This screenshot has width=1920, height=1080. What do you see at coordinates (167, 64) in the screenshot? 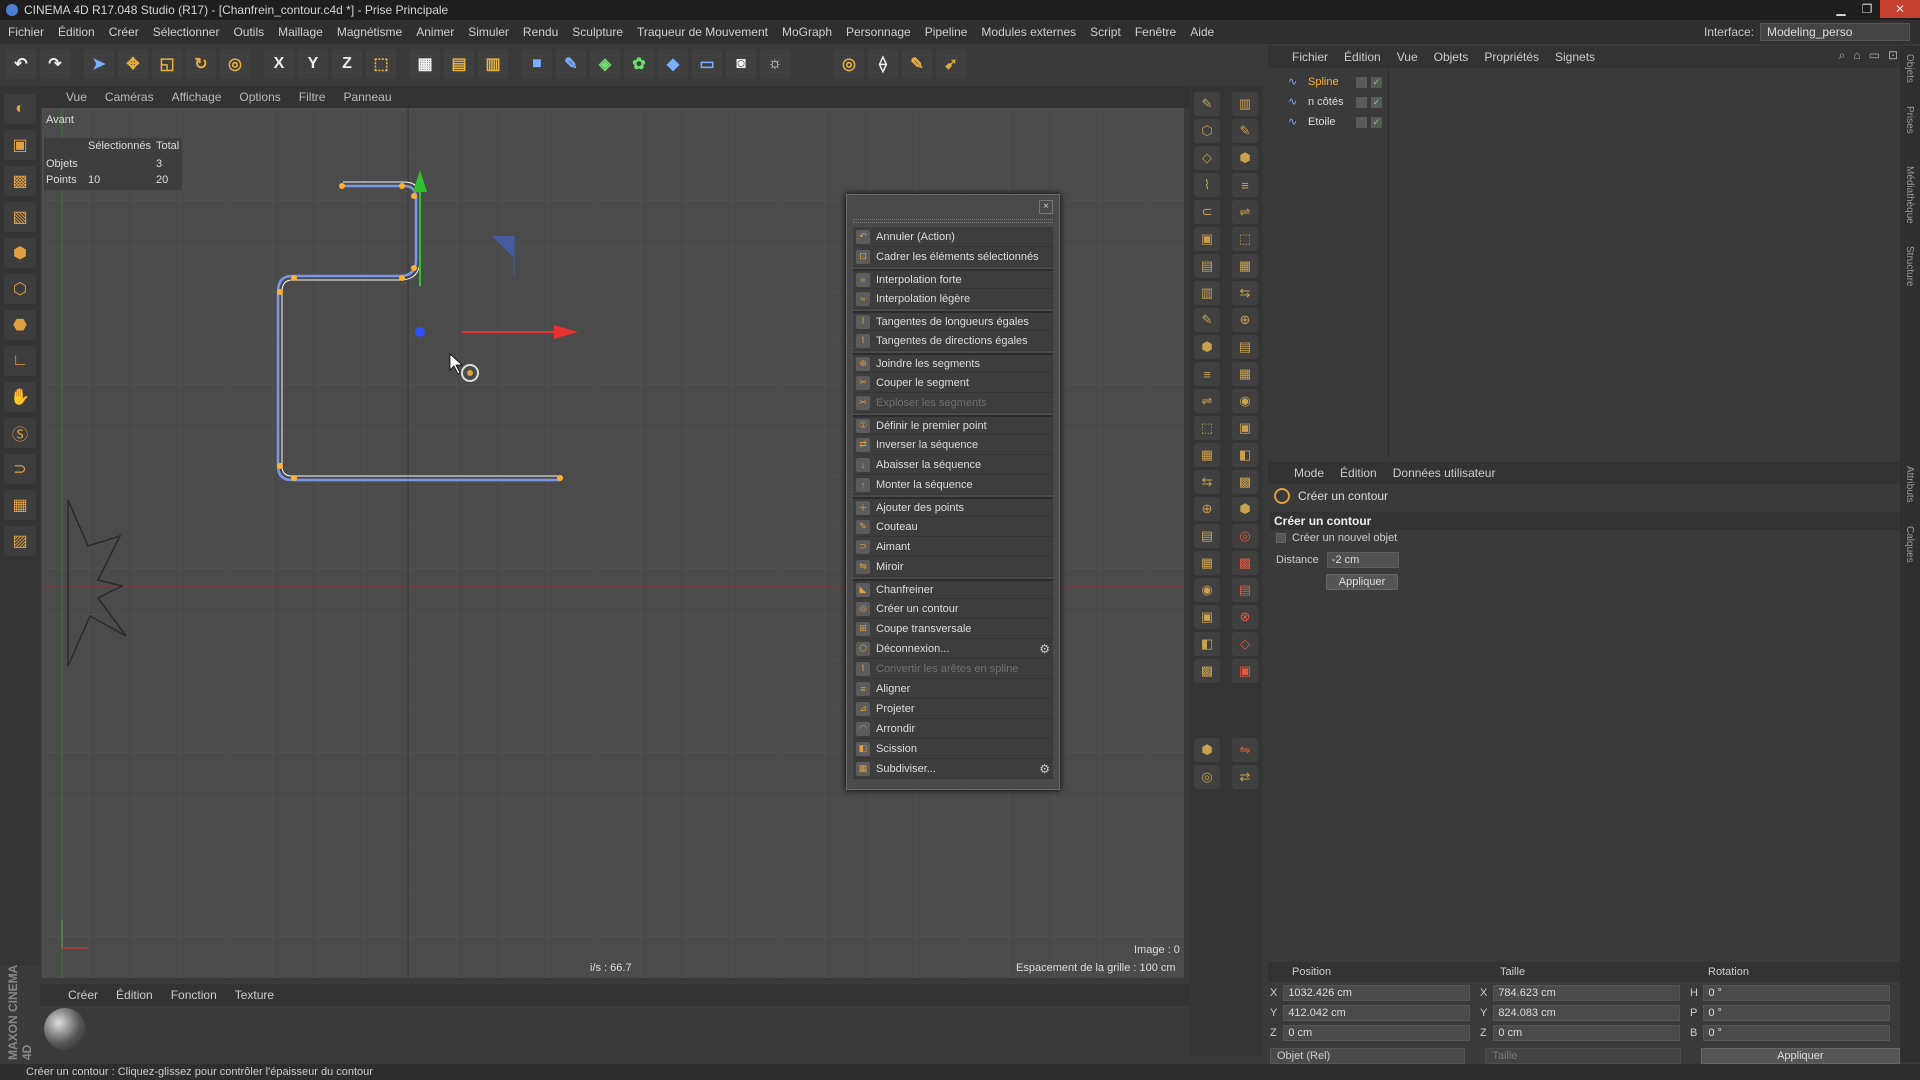
I see `scale-icon: ◱` at bounding box center [167, 64].